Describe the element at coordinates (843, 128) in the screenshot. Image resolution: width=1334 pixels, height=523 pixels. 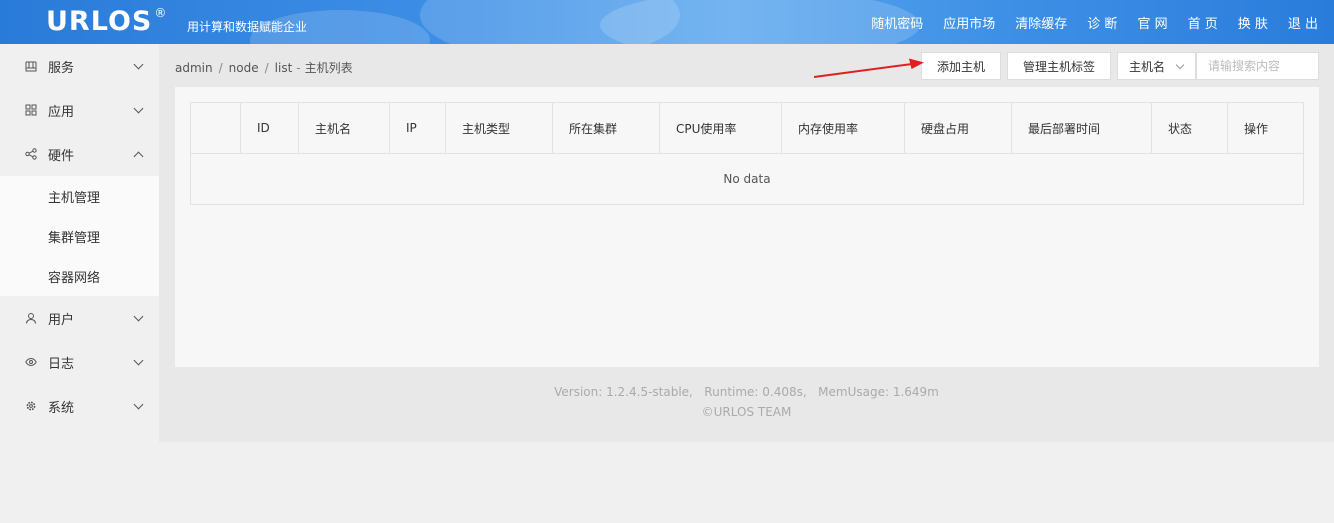
I see `column-header-memory-usage: 内存使用率` at that location.